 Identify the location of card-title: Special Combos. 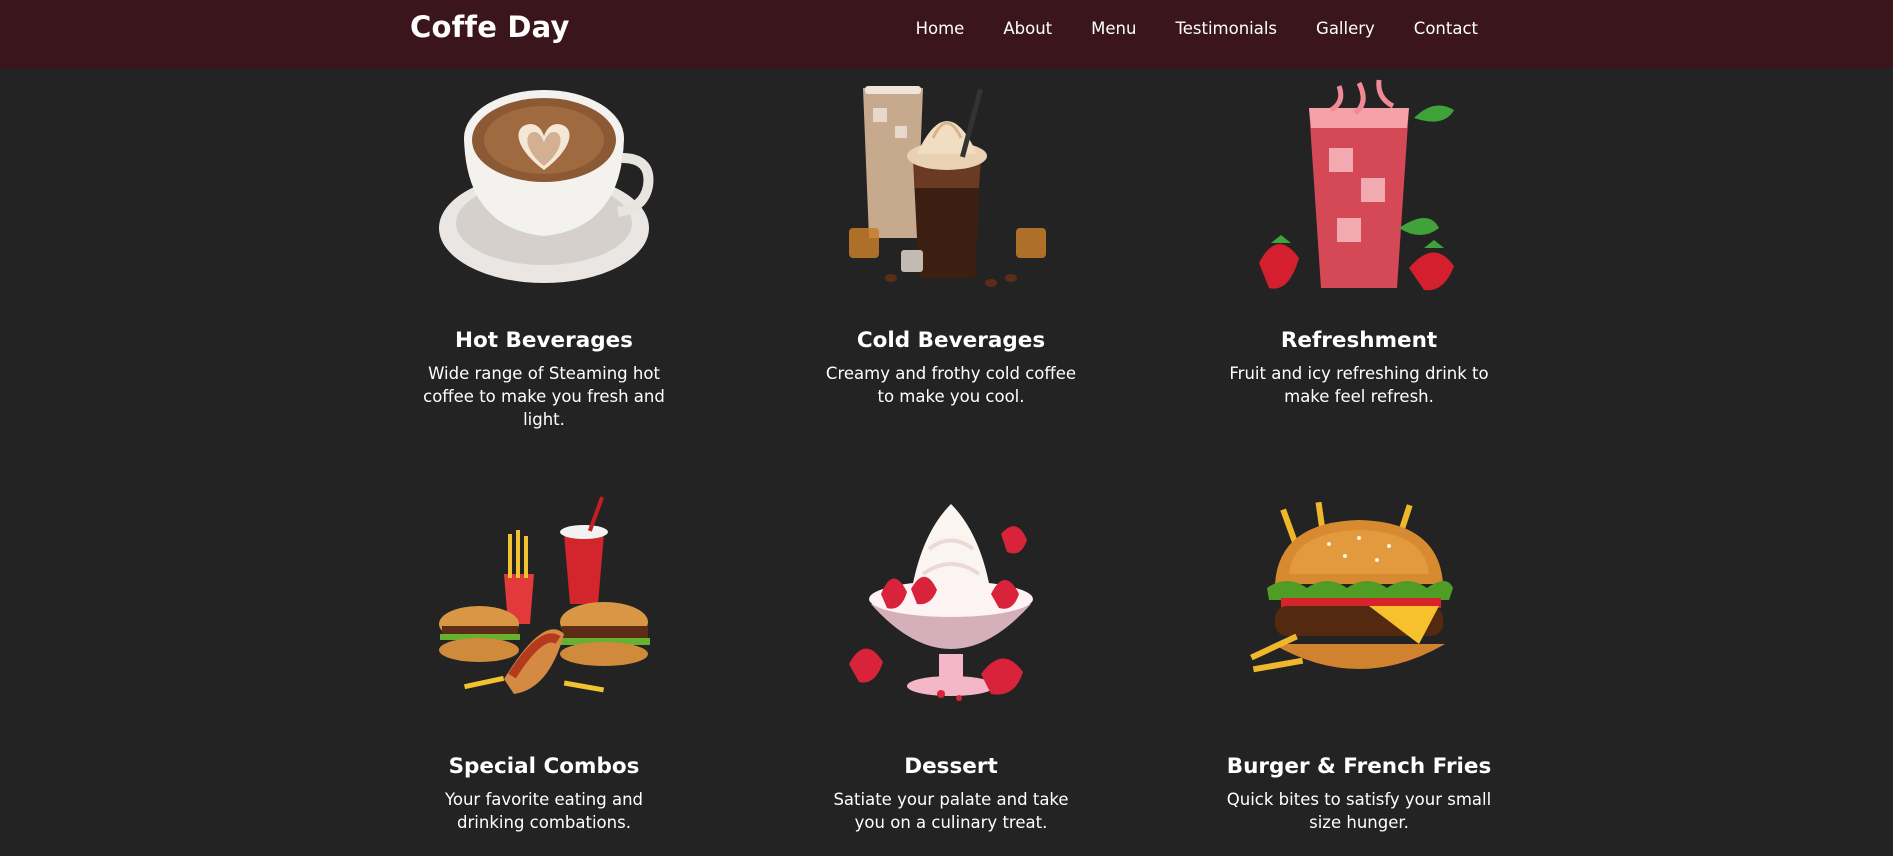
(544, 766).